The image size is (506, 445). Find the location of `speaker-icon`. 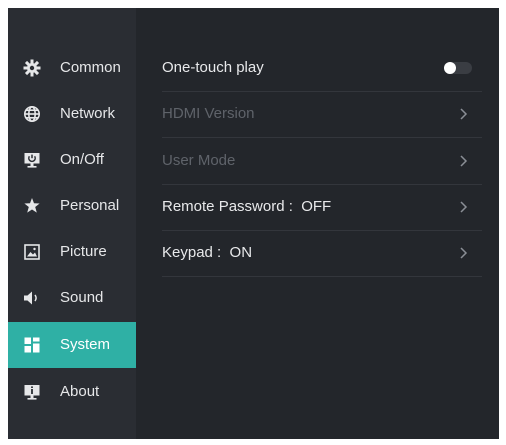

speaker-icon is located at coordinates (32, 298).